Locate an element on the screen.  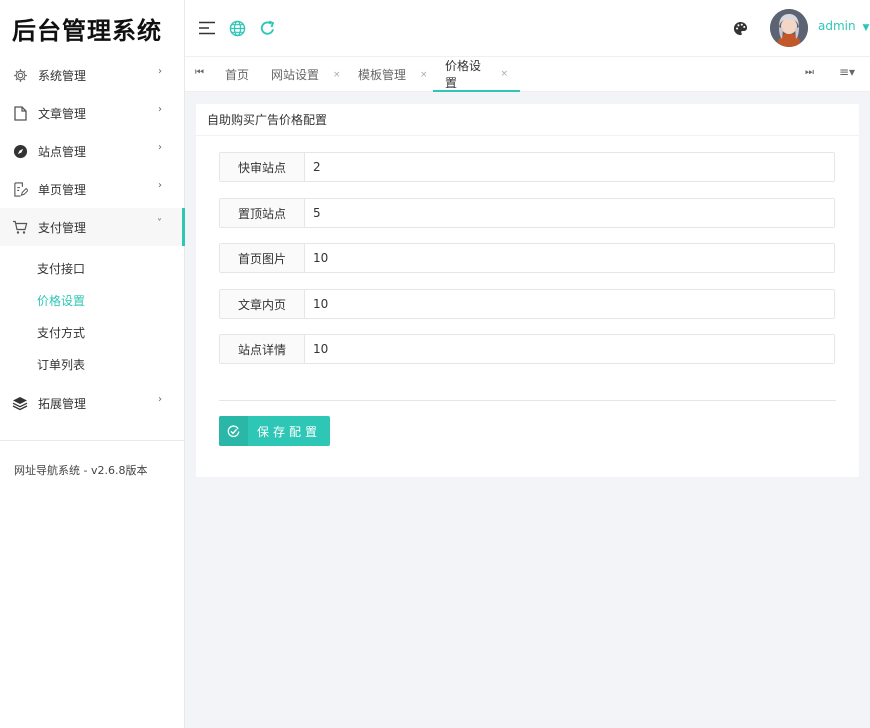
user-menu: admin ▼ is located at coordinates (843, 26).